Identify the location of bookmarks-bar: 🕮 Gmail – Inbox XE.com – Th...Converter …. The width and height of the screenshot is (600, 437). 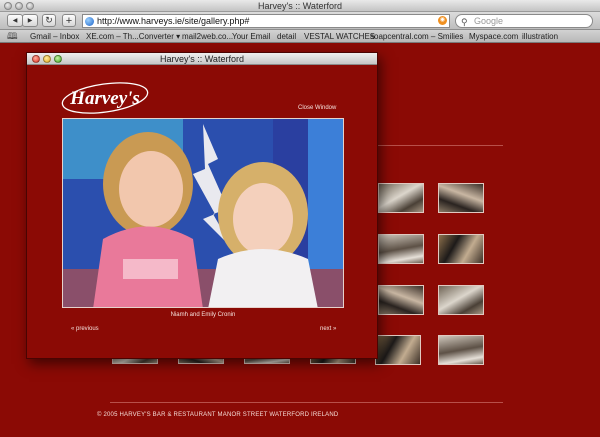
(300, 36).